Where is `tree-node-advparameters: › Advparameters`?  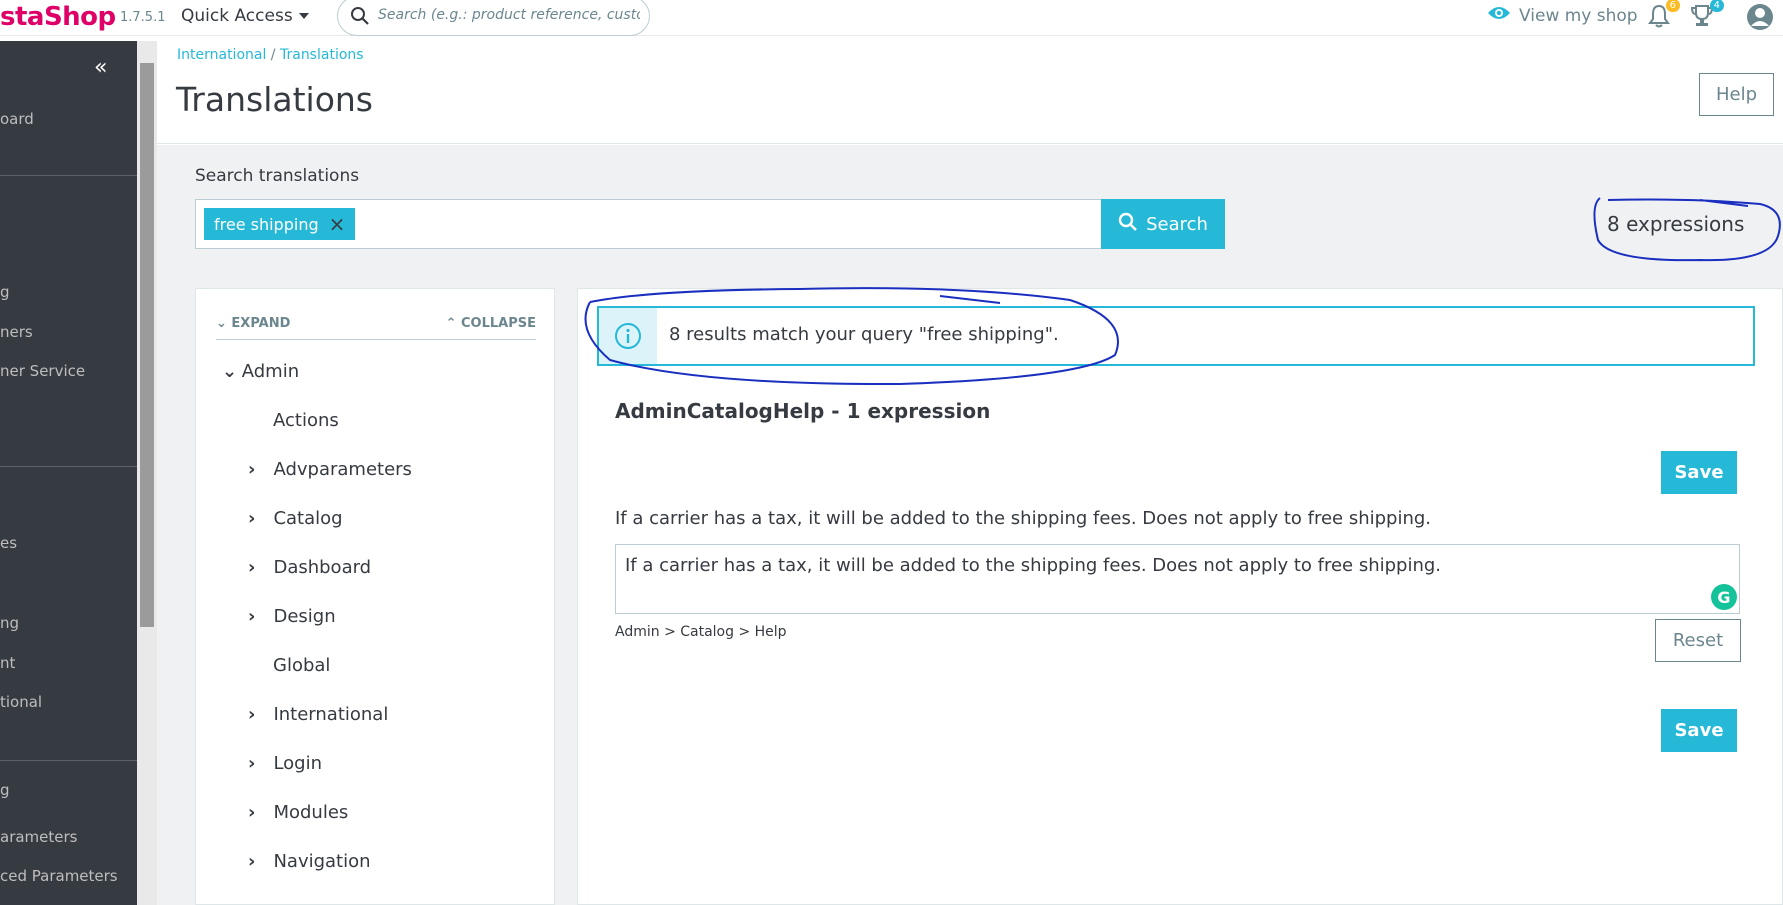 tree-node-advparameters: › Advparameters is located at coordinates (330, 469).